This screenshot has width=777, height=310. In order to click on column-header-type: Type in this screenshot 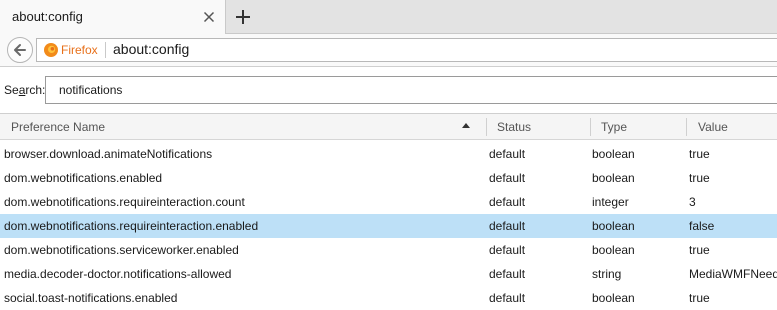, I will do `click(614, 127)`.